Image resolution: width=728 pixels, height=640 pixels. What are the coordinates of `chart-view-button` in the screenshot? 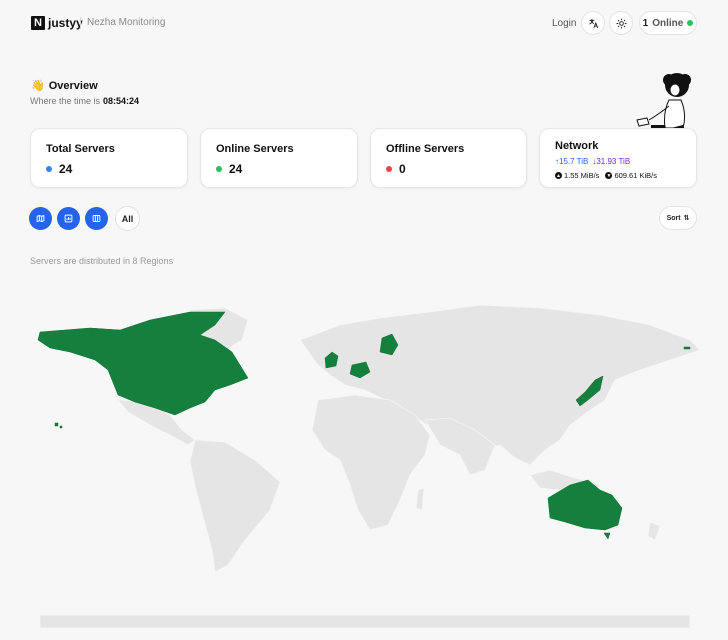 It's located at (68, 218).